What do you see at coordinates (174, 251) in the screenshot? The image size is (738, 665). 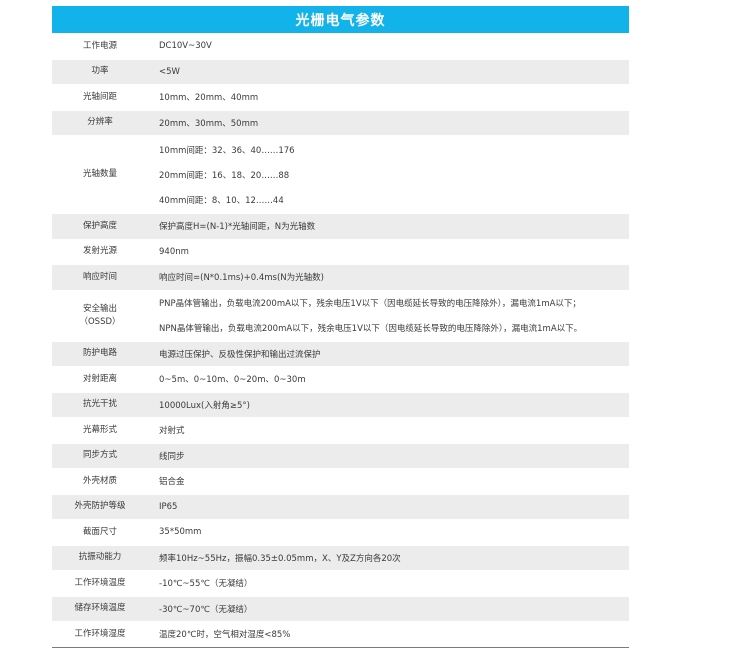 I see `value-line: 940nm` at bounding box center [174, 251].